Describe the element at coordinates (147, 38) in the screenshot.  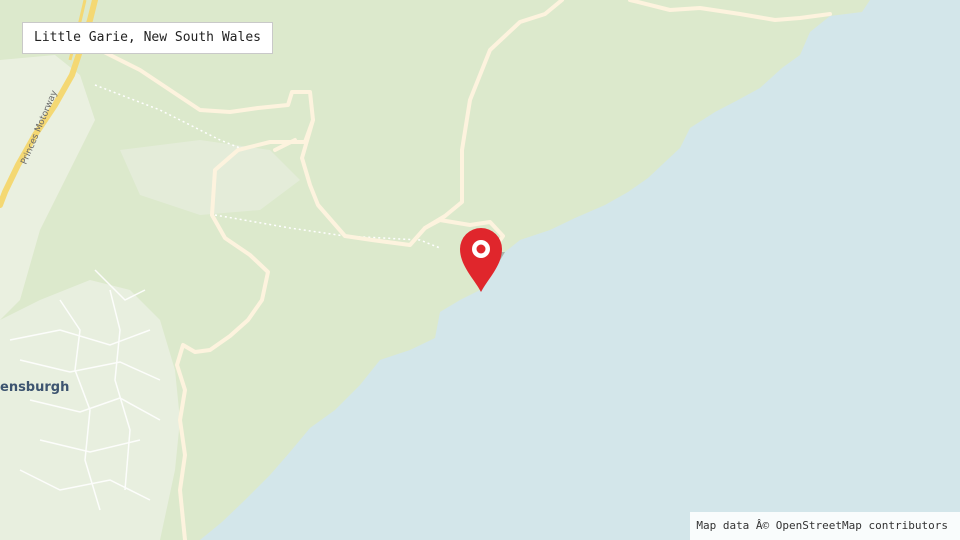
I see `location-title: Little Garie, New South Wales` at that location.